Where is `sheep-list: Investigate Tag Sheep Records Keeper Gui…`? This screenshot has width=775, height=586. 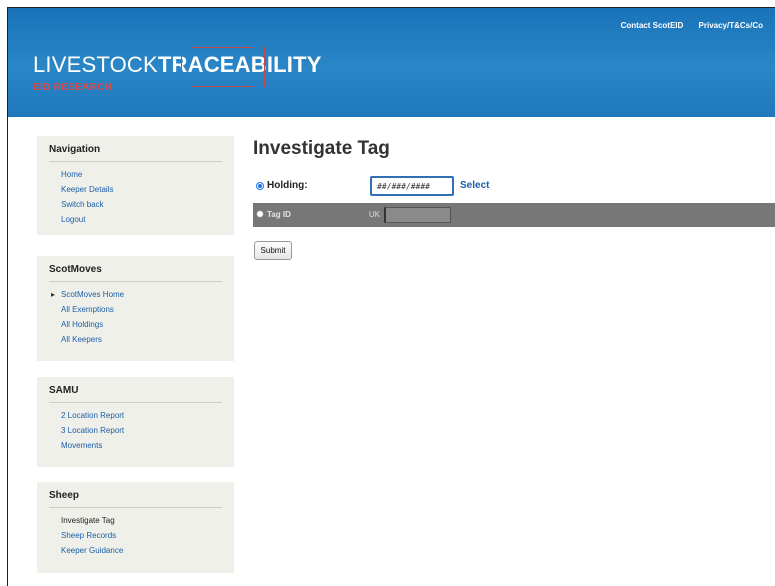 sheep-list: Investigate Tag Sheep Records Keeper Gui… is located at coordinates (135, 535).